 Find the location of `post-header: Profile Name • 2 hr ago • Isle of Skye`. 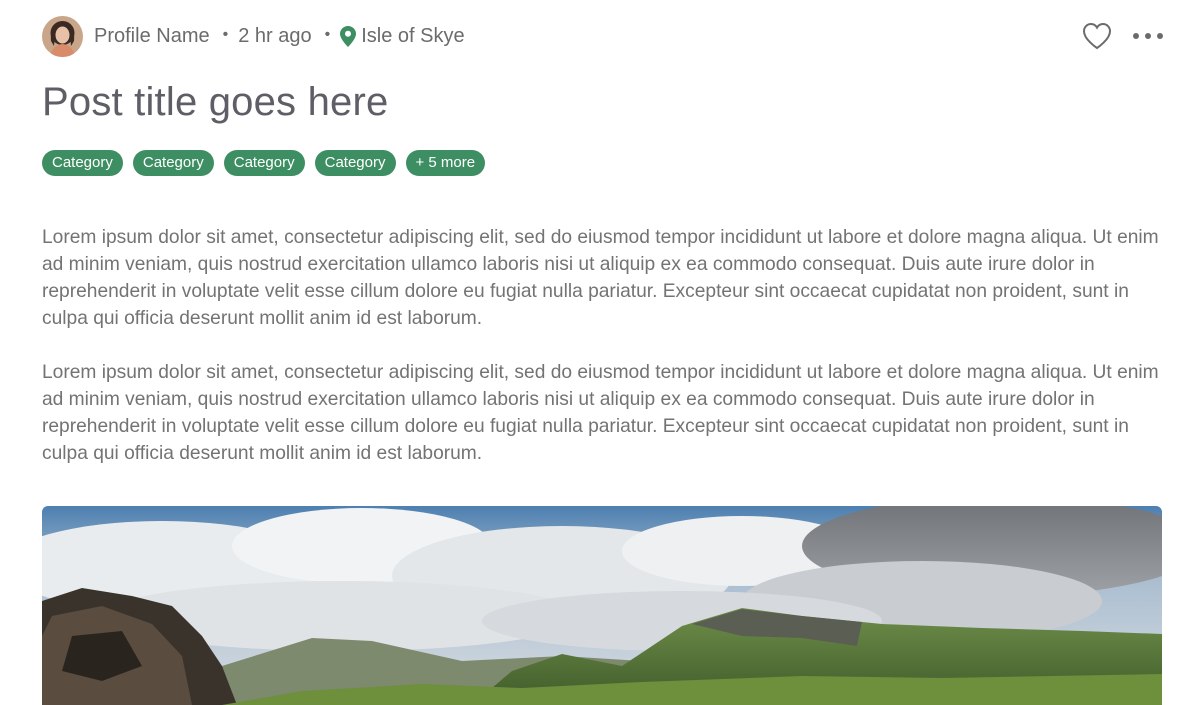

post-header: Profile Name • 2 hr ago • Isle of Skye is located at coordinates (603, 36).